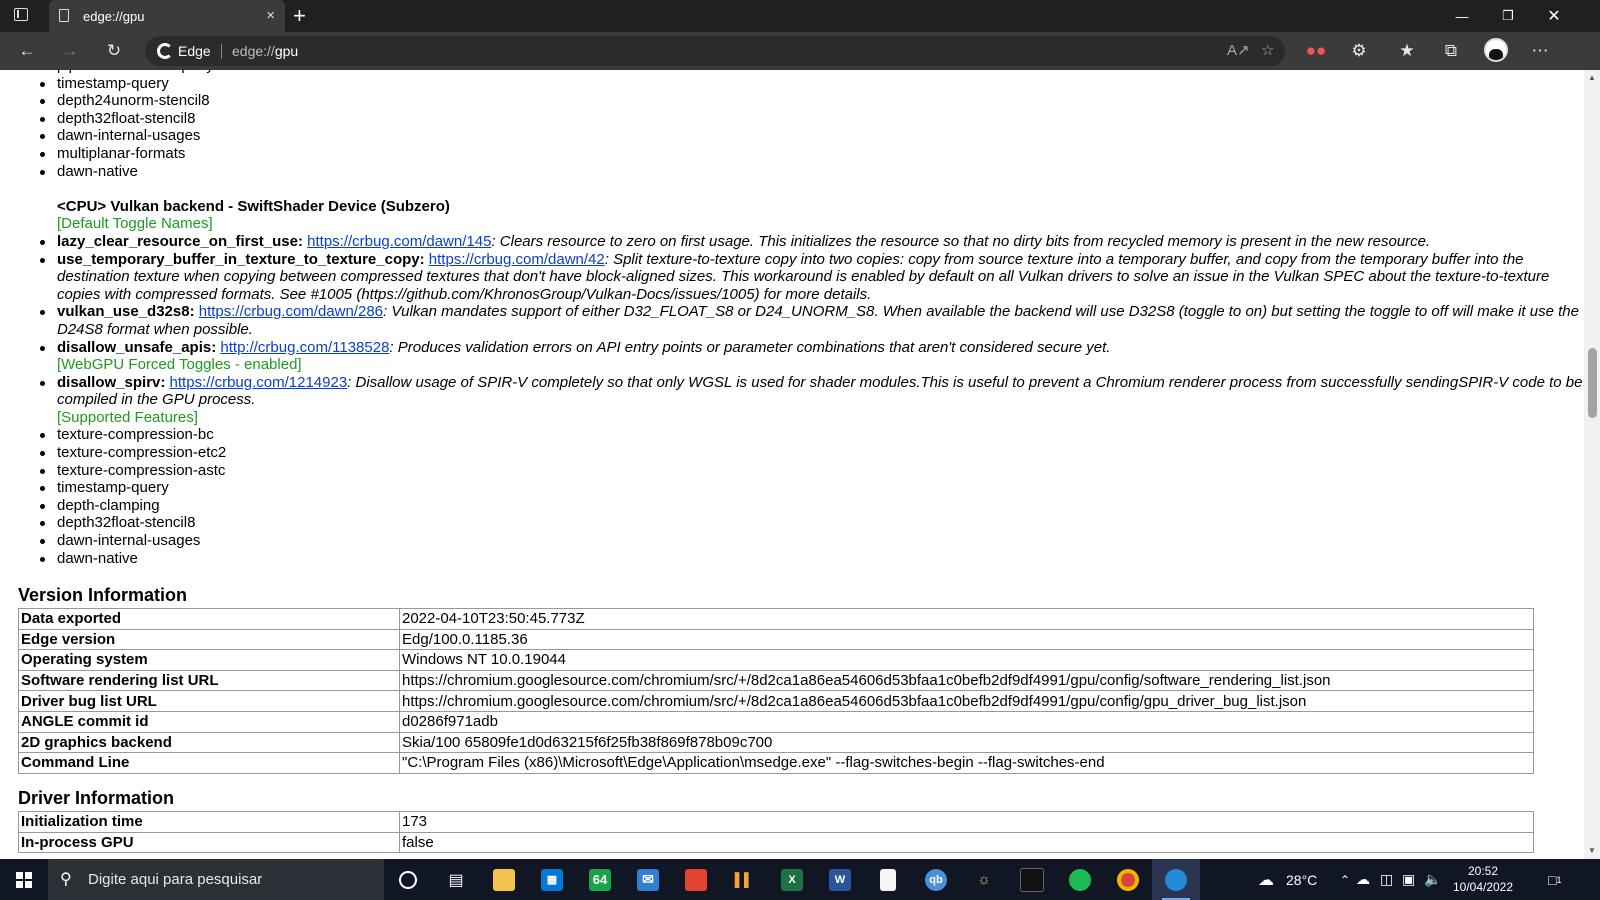  What do you see at coordinates (1496, 50) in the screenshot?
I see `profile-avatar` at bounding box center [1496, 50].